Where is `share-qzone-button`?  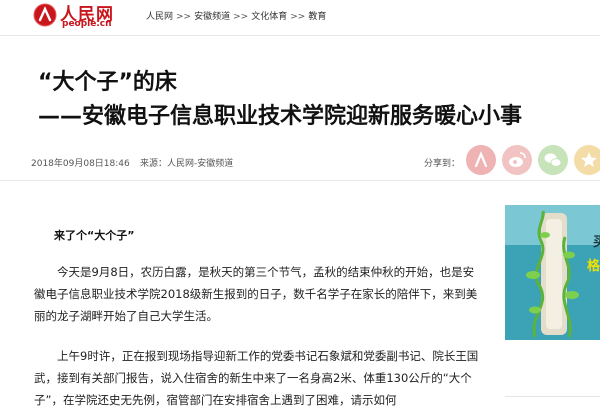
share-qzone-button is located at coordinates (587, 160).